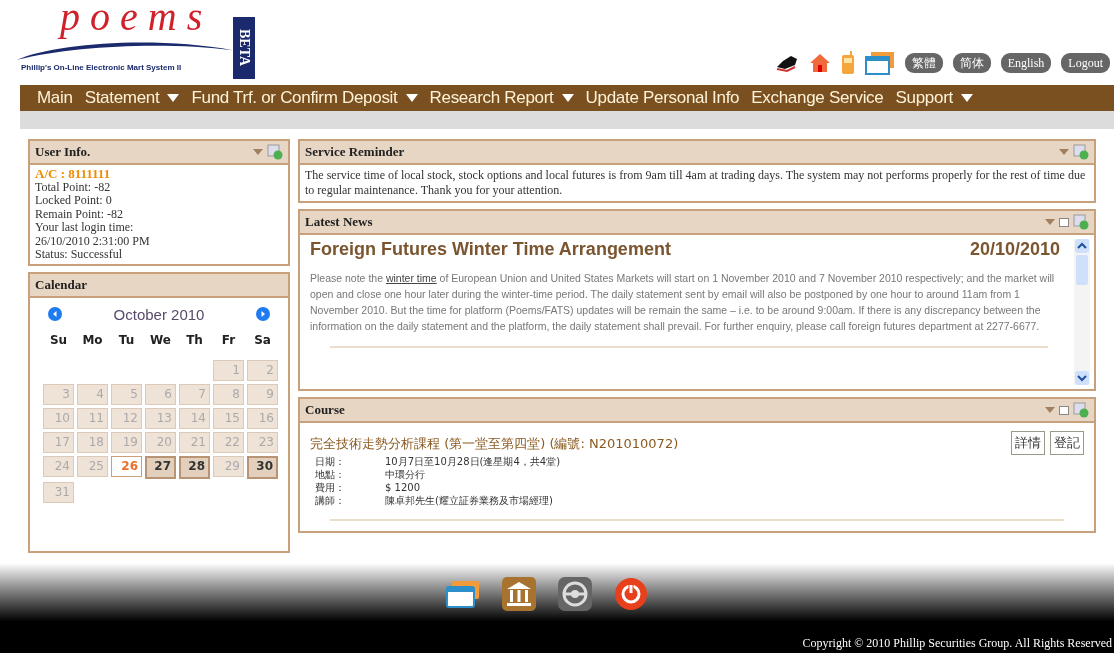 This screenshot has width=1114, height=653. I want to click on news-body: Please note the winter time of European Union and United States Markets will start on 1 November 2010 and 7 November 2010 respectively; and the market will open and close one hour later during the winter-time period. The daily statement sent by email will also be postponed by one hour to around 11am from 1 November 2010. But the time for platform (Poems/FATS) updates will be remain the same – i.e. to be around 9:00am. If there is any discrepancy between the information on the daily statement and the platform, the daily statement shall prevail. For further enquiry, please call foreign futures department at 2277-6677., so click(683, 302).